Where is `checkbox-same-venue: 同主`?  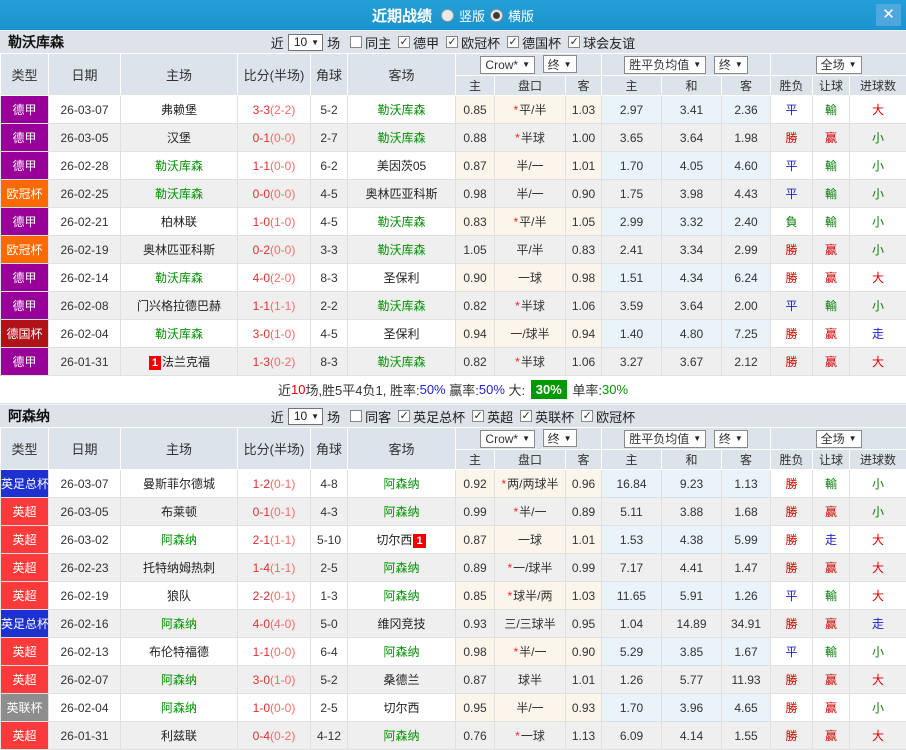
checkbox-same-venue: 同主 is located at coordinates (365, 42).